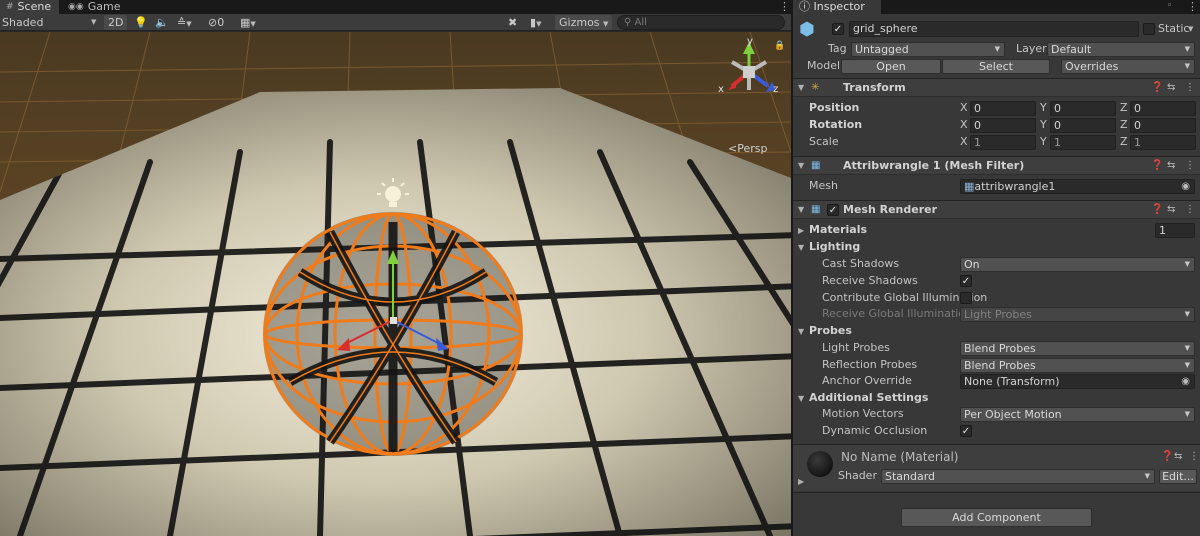 The height and width of the screenshot is (536, 1200). What do you see at coordinates (116, 22) in the screenshot?
I see `toggle-2d-button: 2D` at bounding box center [116, 22].